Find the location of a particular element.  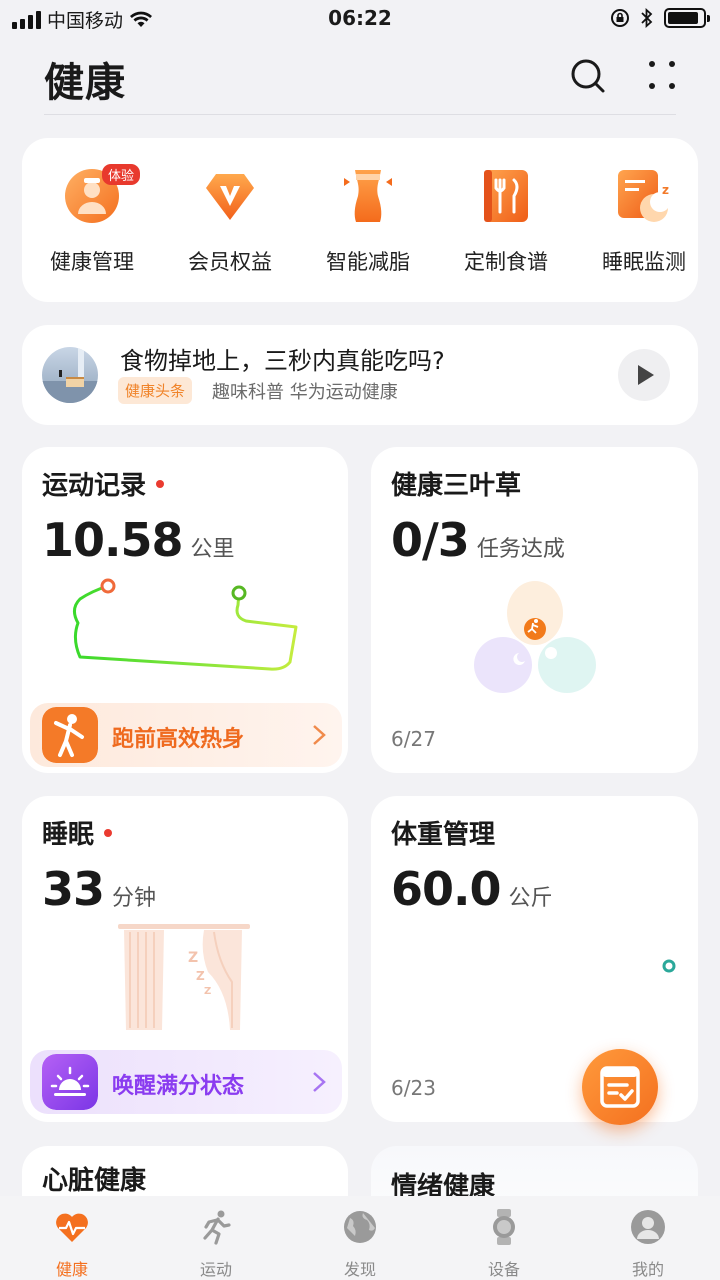

quick-entry-label: 定制食谱 is located at coordinates (506, 262).